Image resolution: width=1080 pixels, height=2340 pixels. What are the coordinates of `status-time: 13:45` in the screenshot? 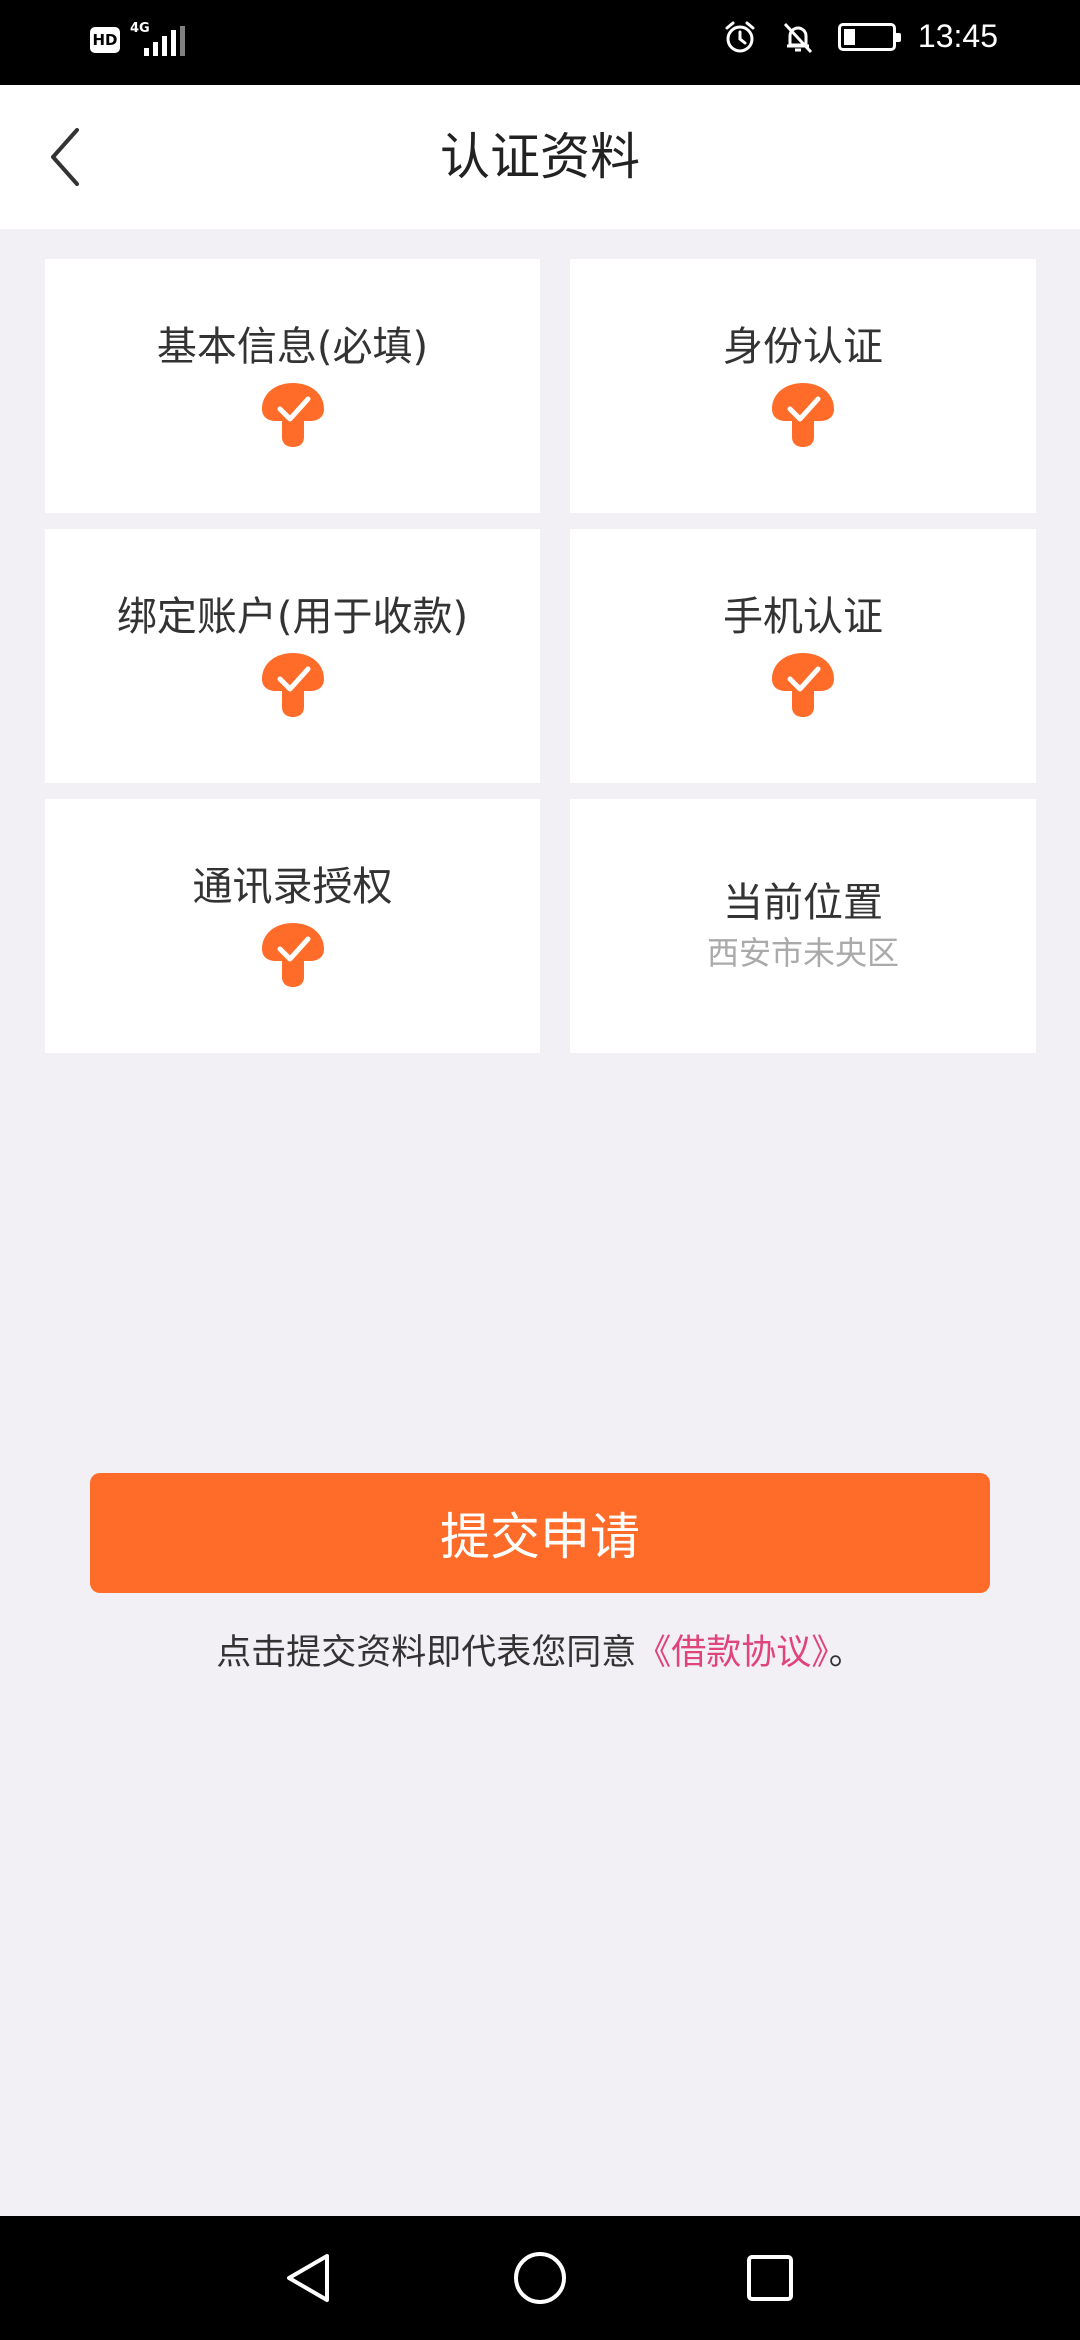 It's located at (957, 36).